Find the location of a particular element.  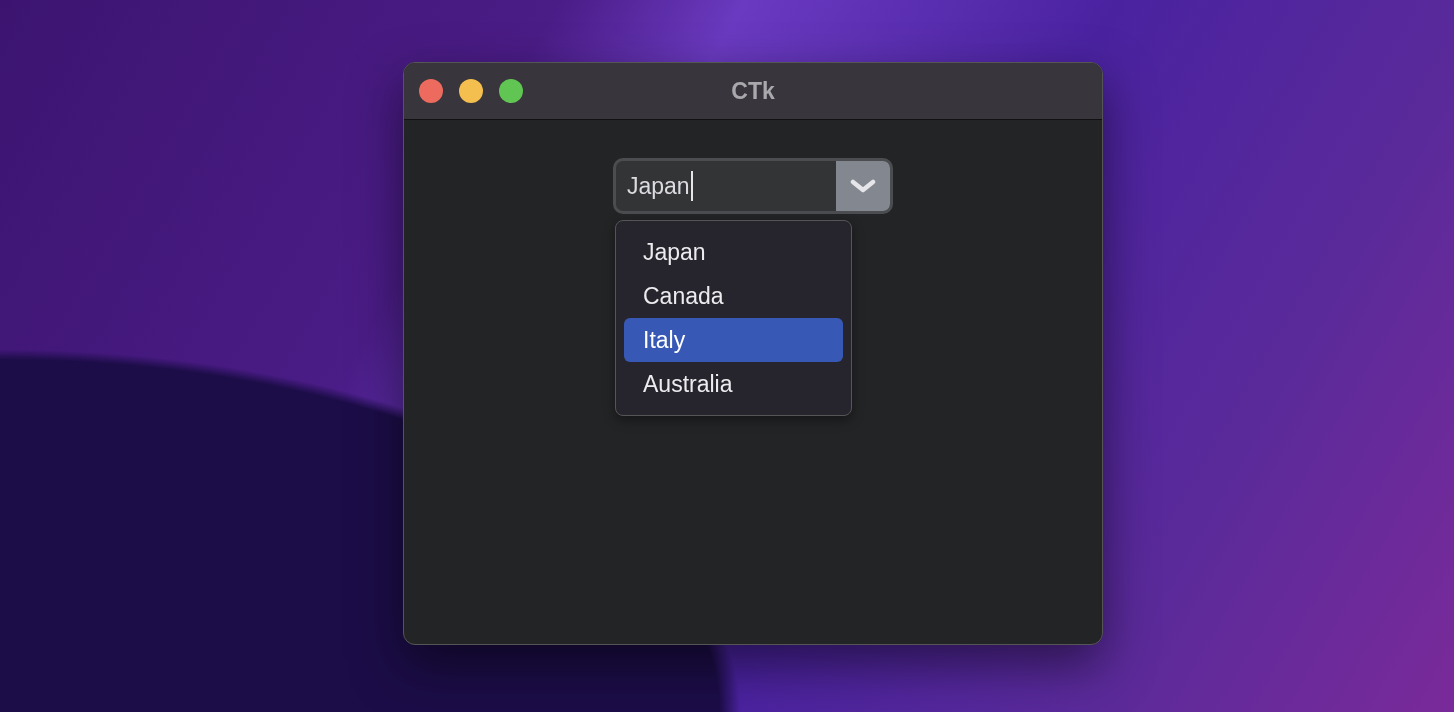

combobox: Japan is located at coordinates (753, 186).